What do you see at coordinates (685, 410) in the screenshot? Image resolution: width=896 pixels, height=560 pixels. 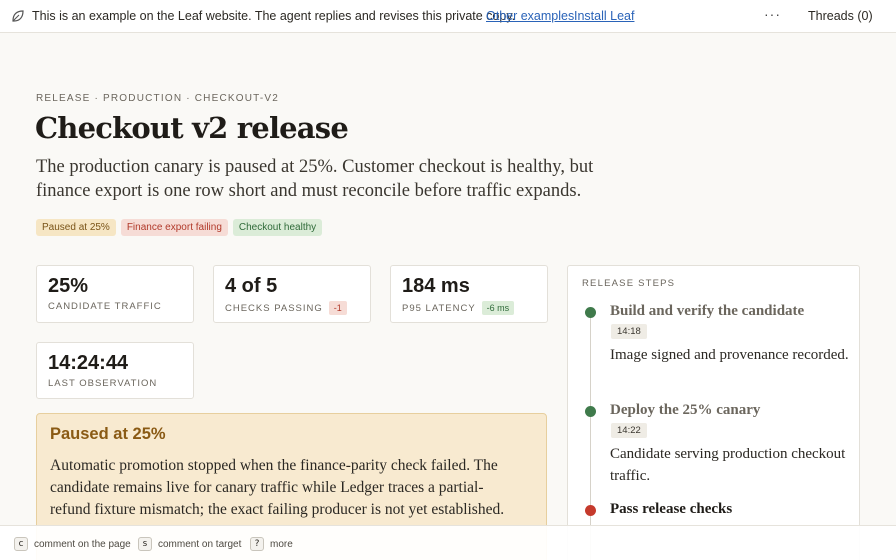 I see `step-title: Deploy the 25% canary` at bounding box center [685, 410].